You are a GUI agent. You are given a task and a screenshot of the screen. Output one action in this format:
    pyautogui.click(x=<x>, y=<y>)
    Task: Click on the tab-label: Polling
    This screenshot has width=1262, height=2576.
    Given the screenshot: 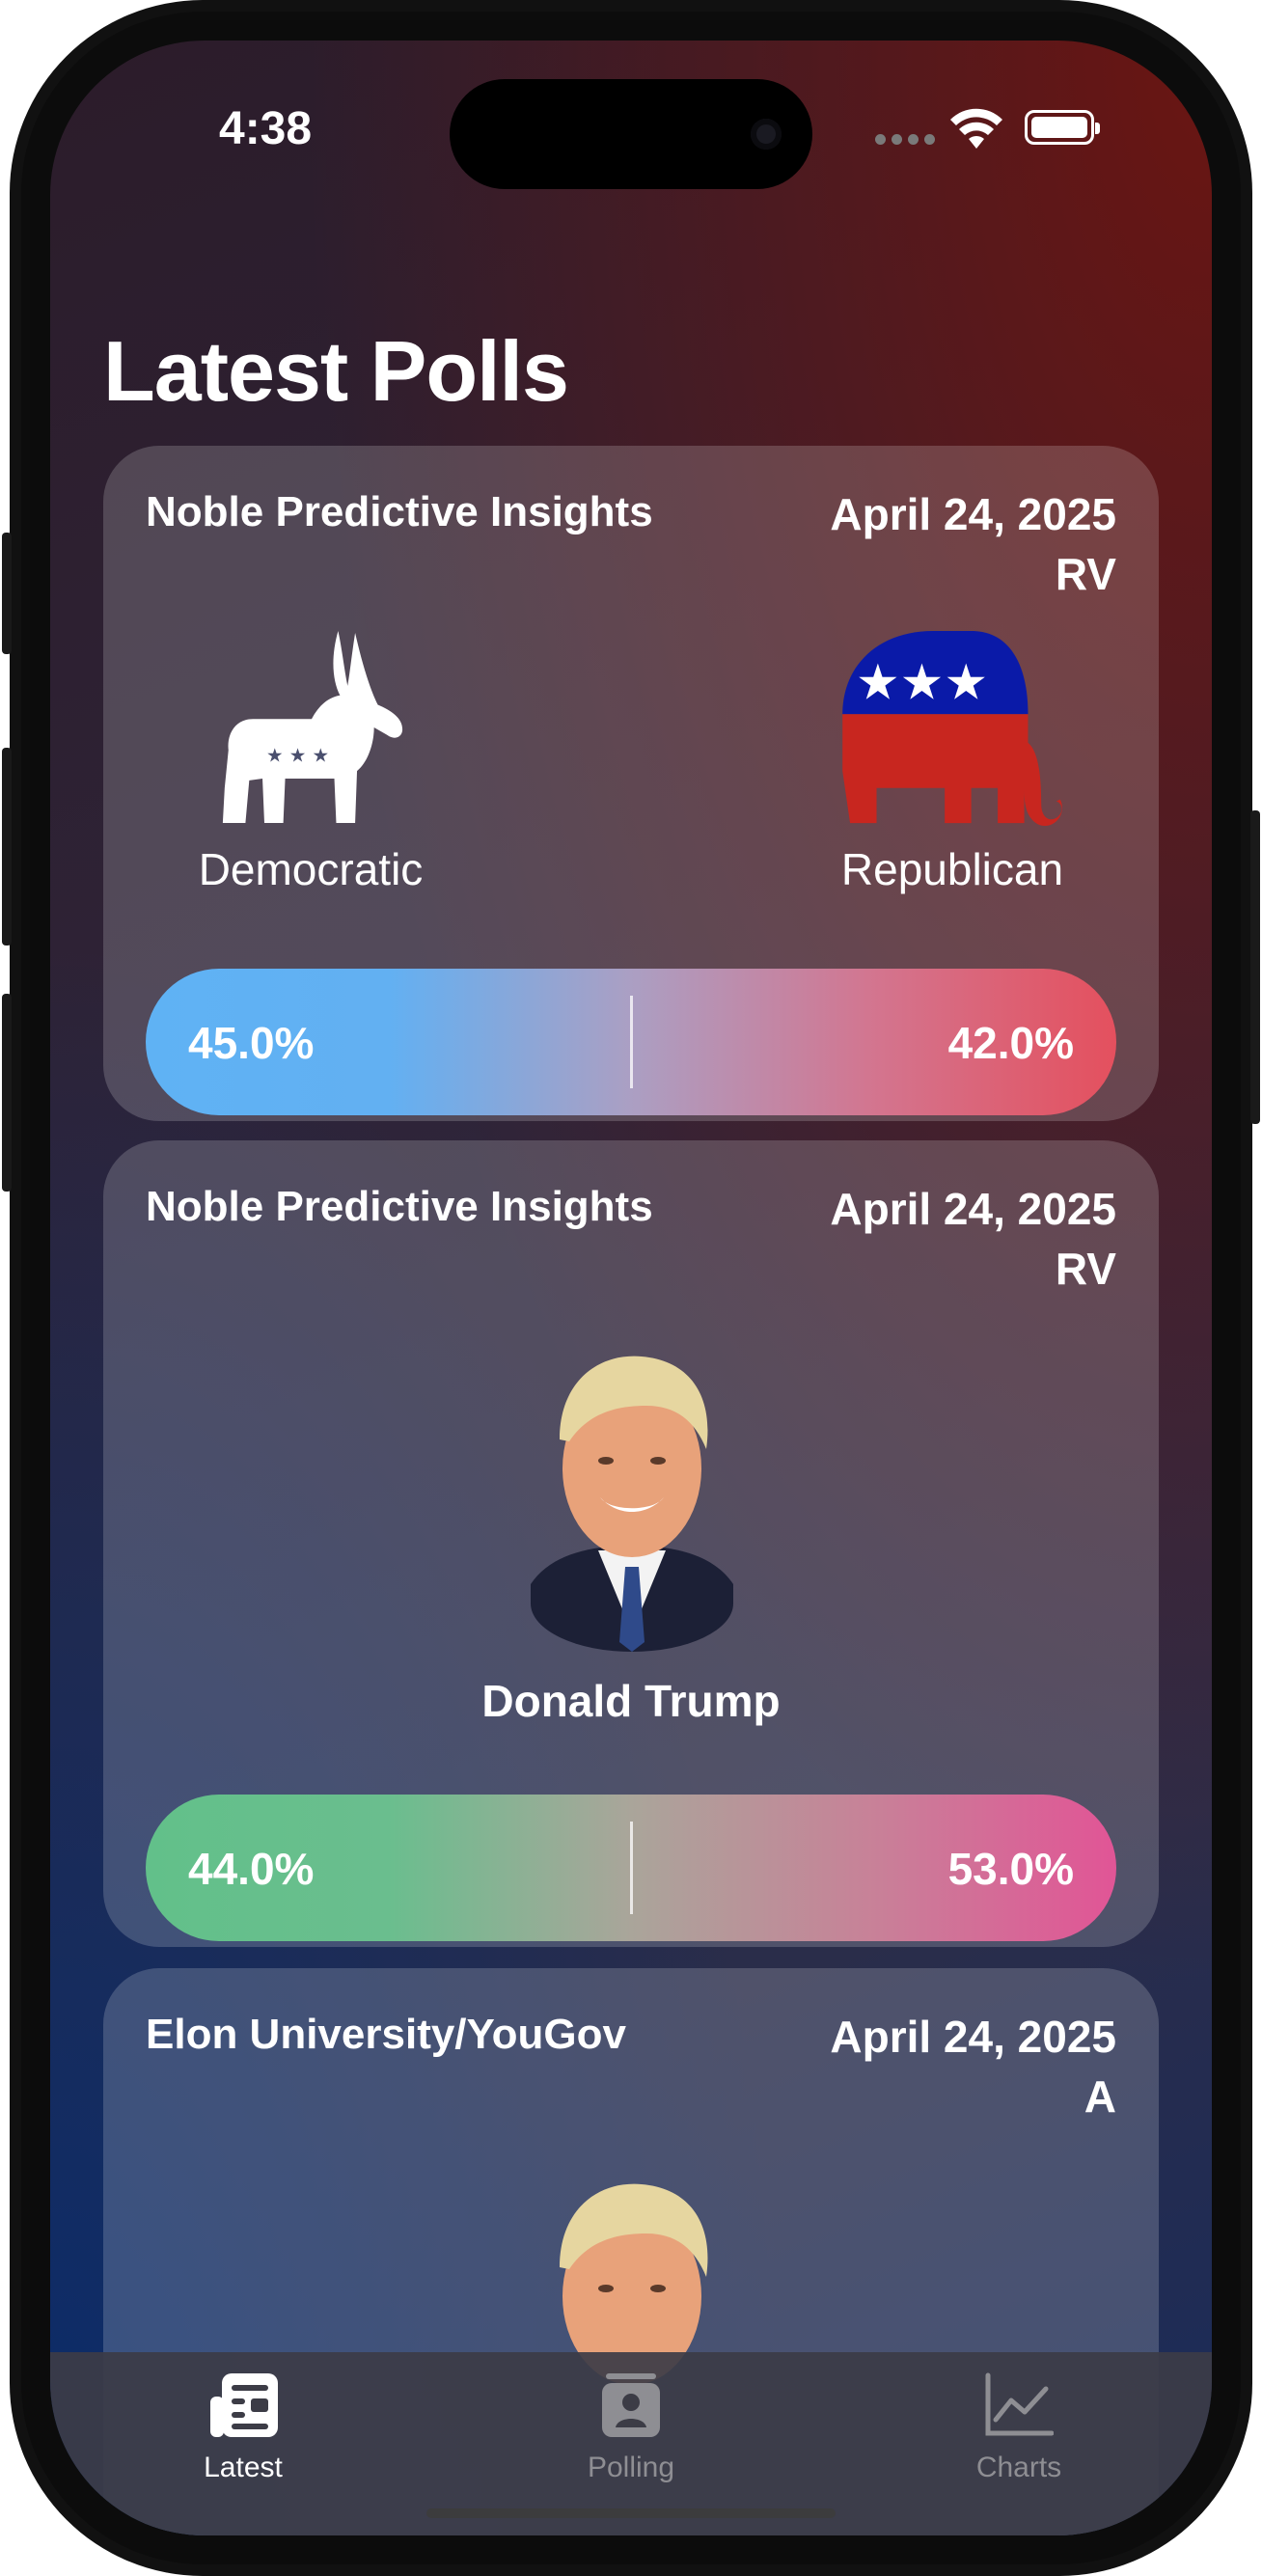 What is the action you would take?
    pyautogui.click(x=631, y=2468)
    